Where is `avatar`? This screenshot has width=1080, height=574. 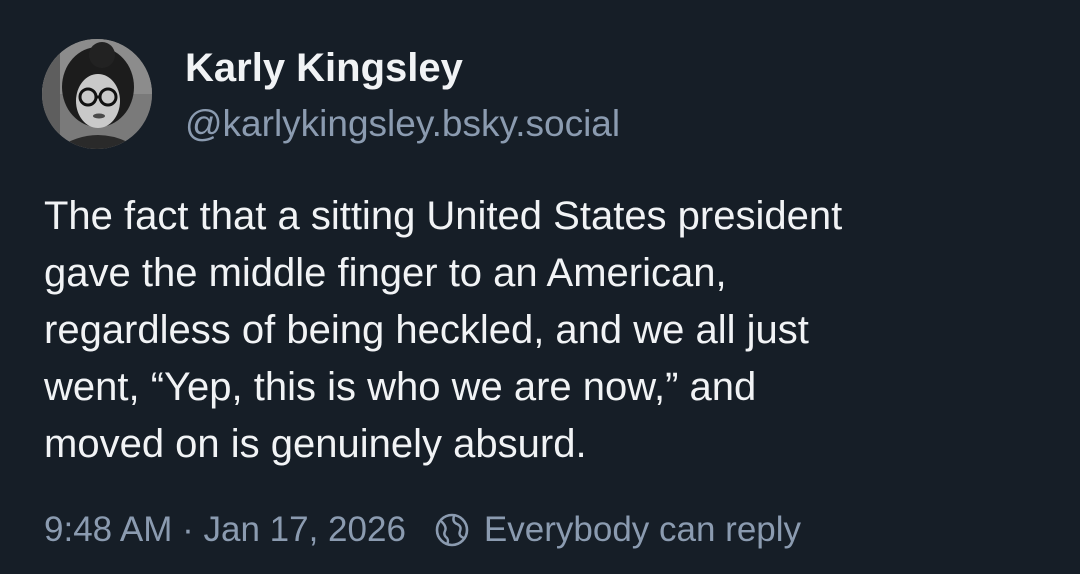
avatar is located at coordinates (97, 94).